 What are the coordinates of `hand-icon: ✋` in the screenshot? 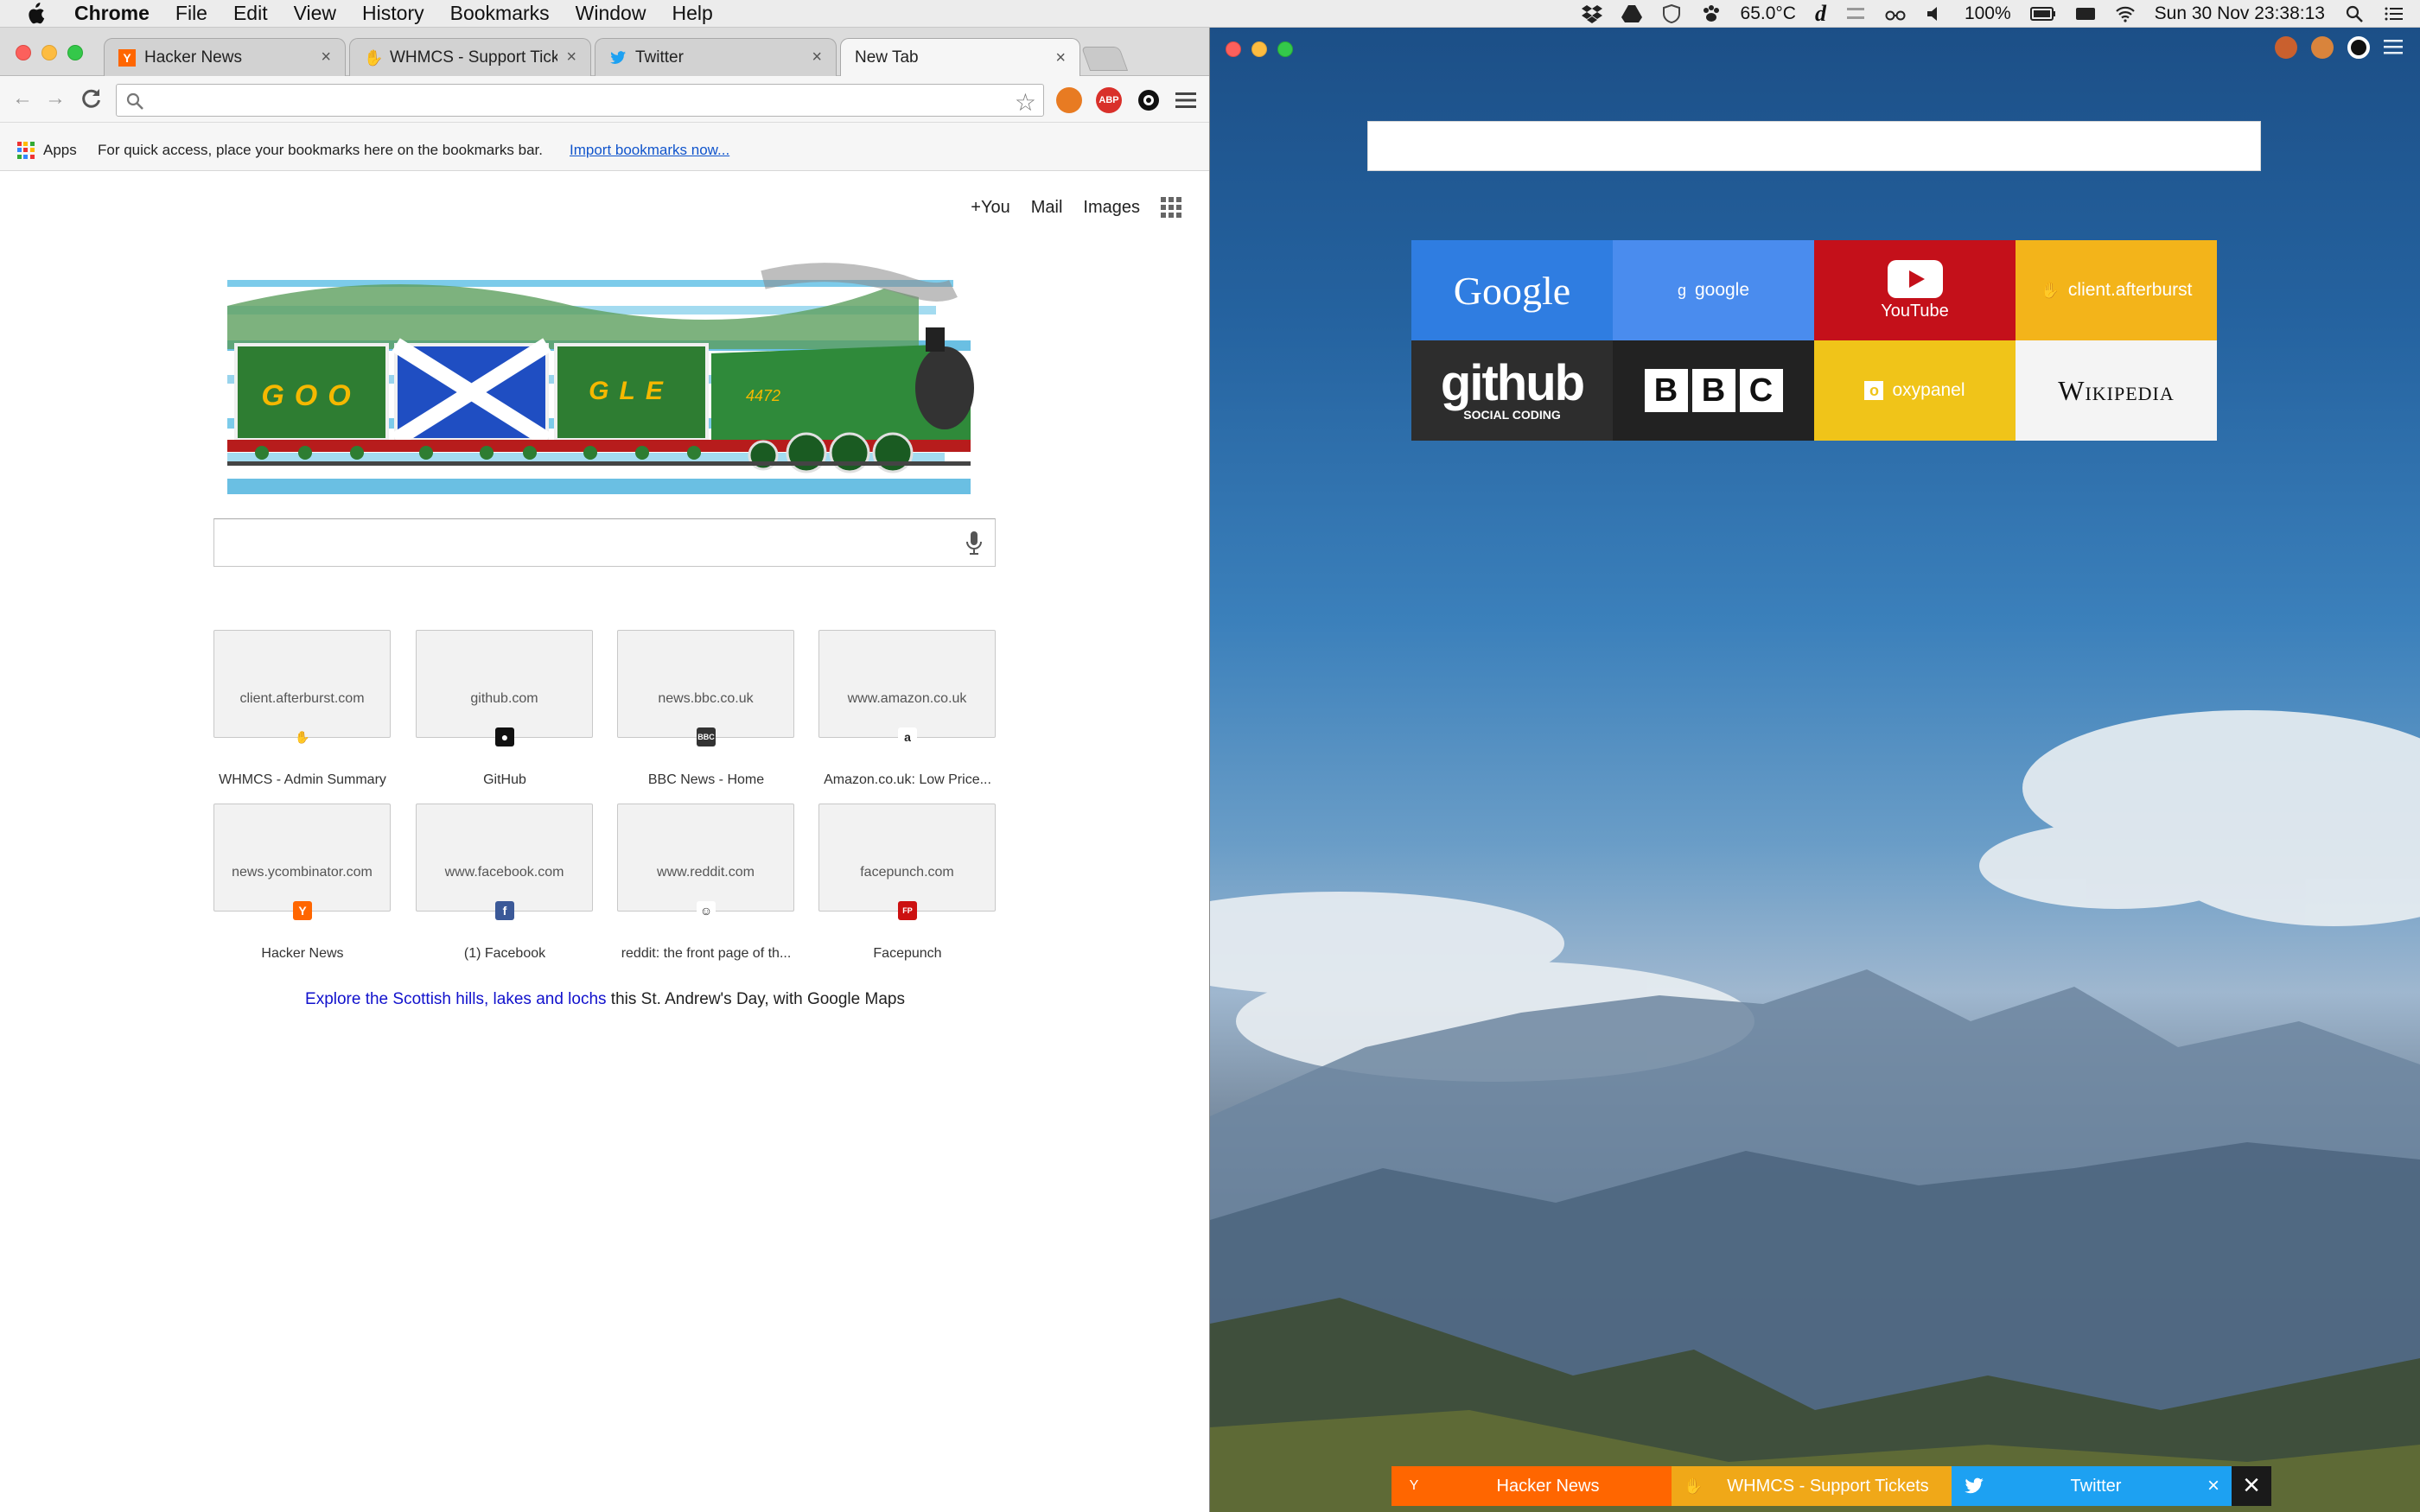 It's located at (1694, 1486).